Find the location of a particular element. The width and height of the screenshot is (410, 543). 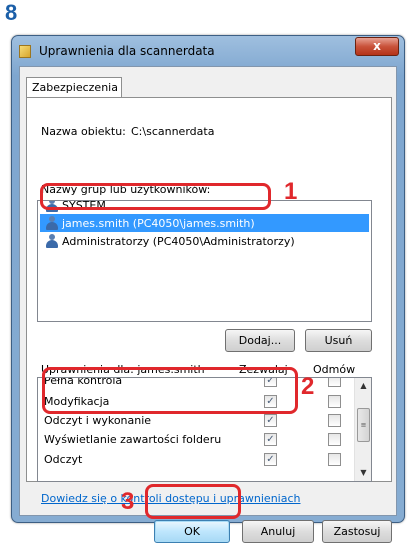

title-bar: Uprawnienia dla scannerdata x is located at coordinates (208, 51).